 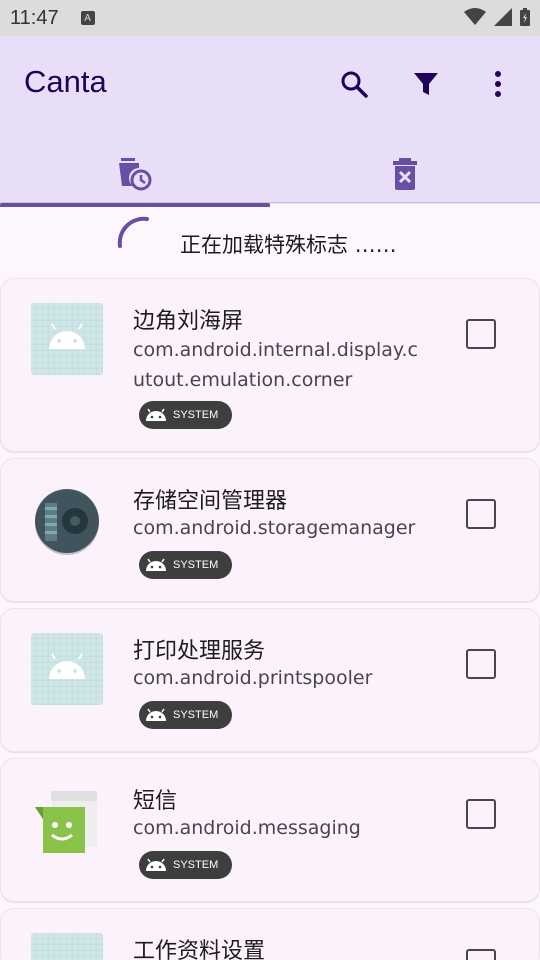 What do you see at coordinates (133, 232) in the screenshot?
I see `loading-spinner` at bounding box center [133, 232].